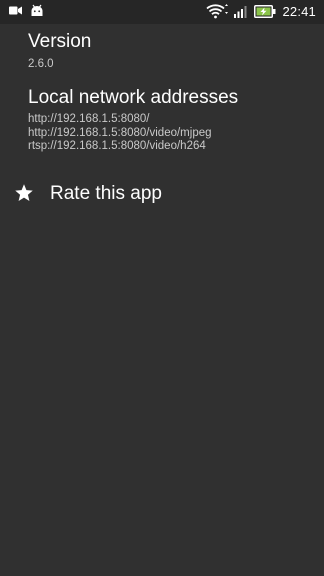 The height and width of the screenshot is (576, 324). I want to click on status-right-icons: 22:41, so click(261, 11).